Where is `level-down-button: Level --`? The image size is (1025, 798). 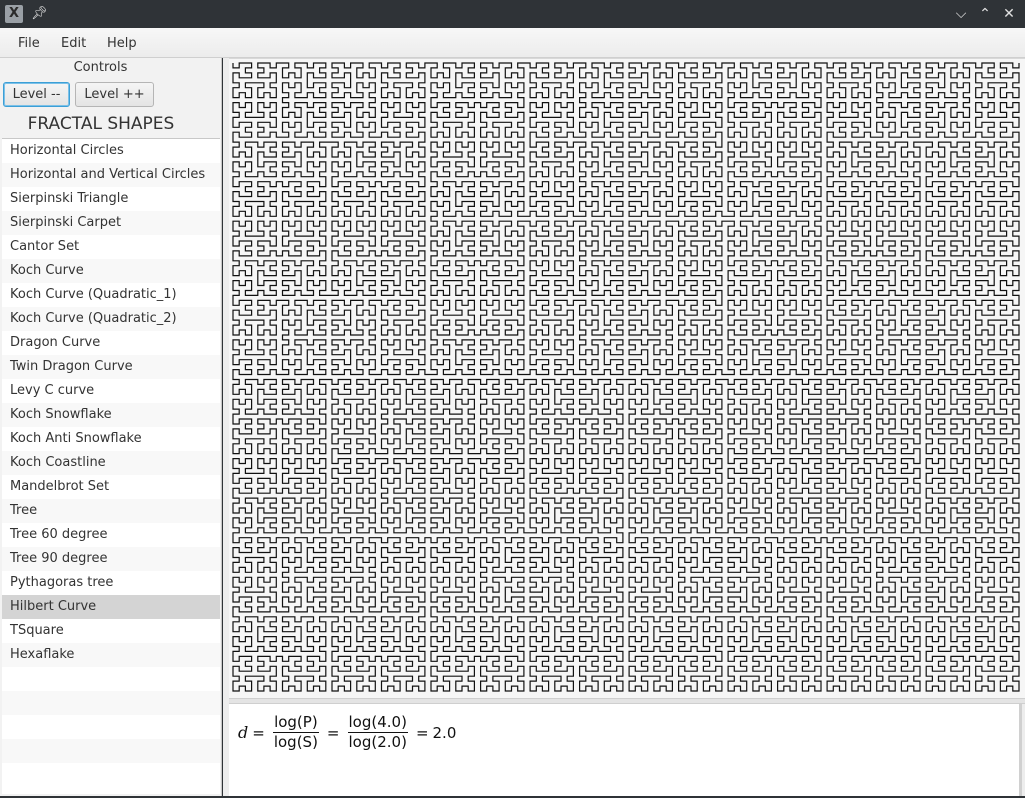 level-down-button: Level -- is located at coordinates (36, 94).